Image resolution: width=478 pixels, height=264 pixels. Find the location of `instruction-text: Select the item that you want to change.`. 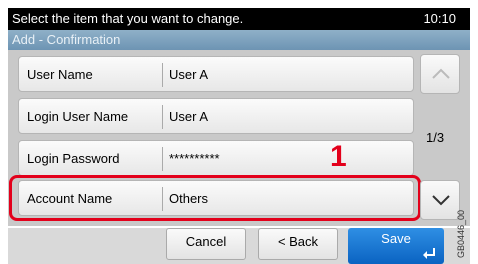

instruction-text: Select the item that you want to change. is located at coordinates (128, 18).